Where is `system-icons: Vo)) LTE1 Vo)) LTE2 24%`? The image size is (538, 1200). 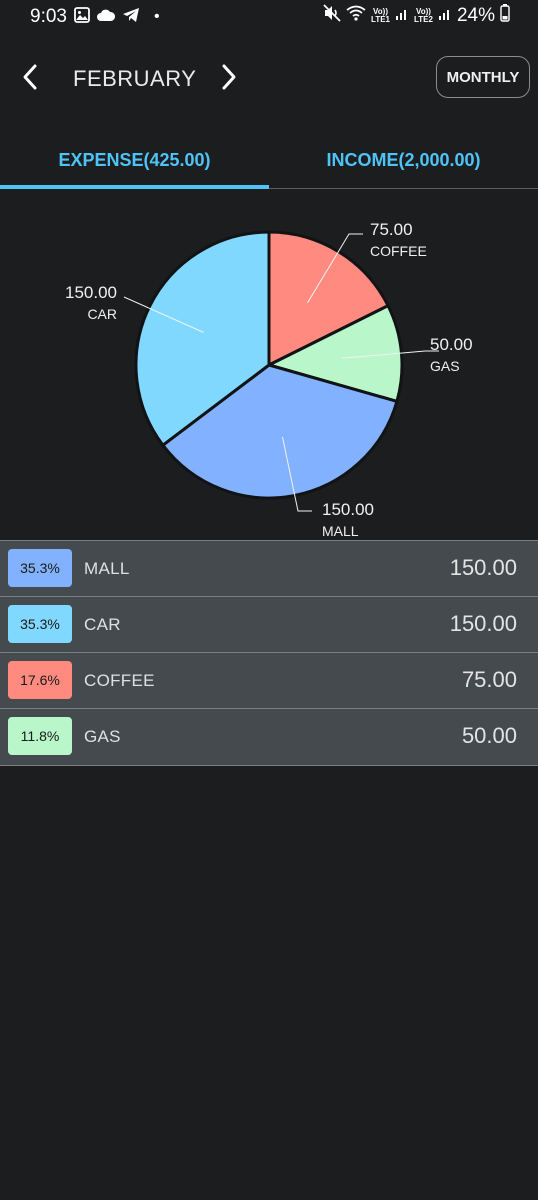 system-icons: Vo)) LTE1 Vo)) LTE2 24% is located at coordinates (416, 16).